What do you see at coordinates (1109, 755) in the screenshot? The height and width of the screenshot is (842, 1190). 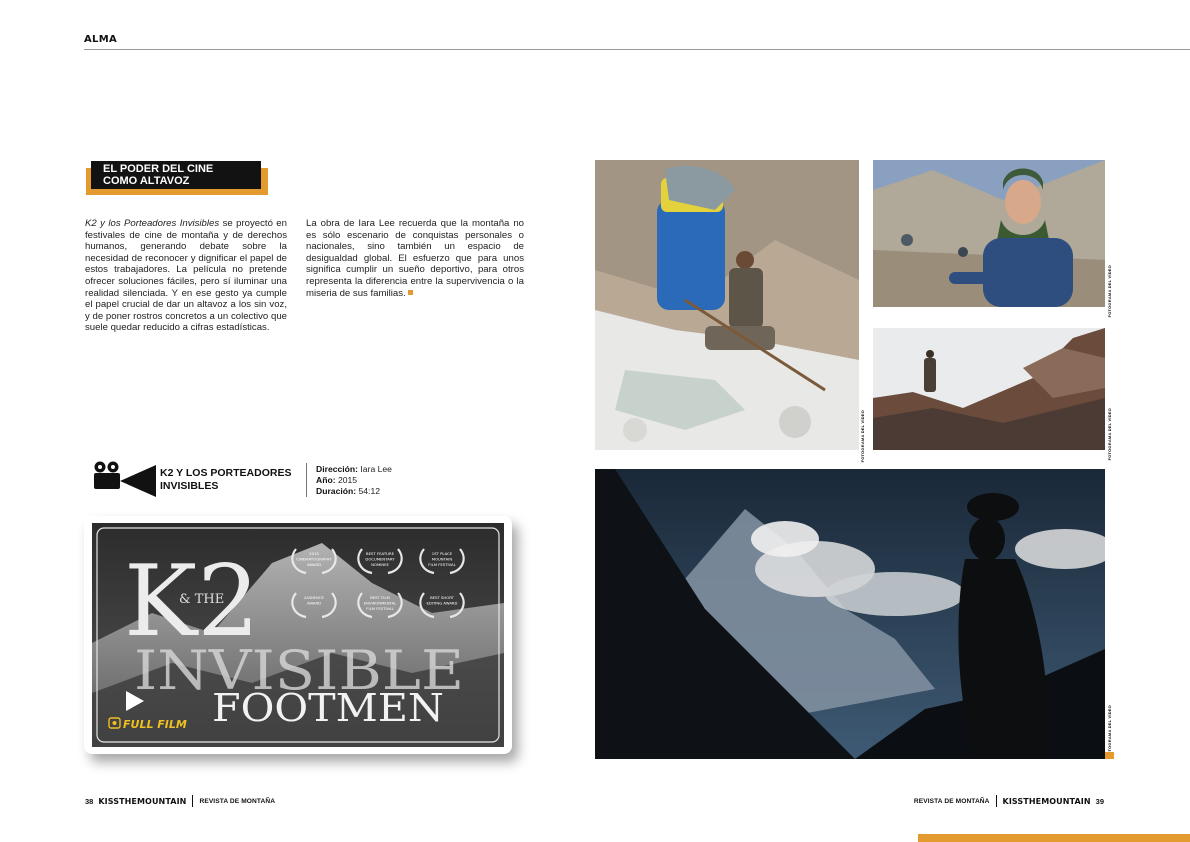 I see `orange-corner-accent` at bounding box center [1109, 755].